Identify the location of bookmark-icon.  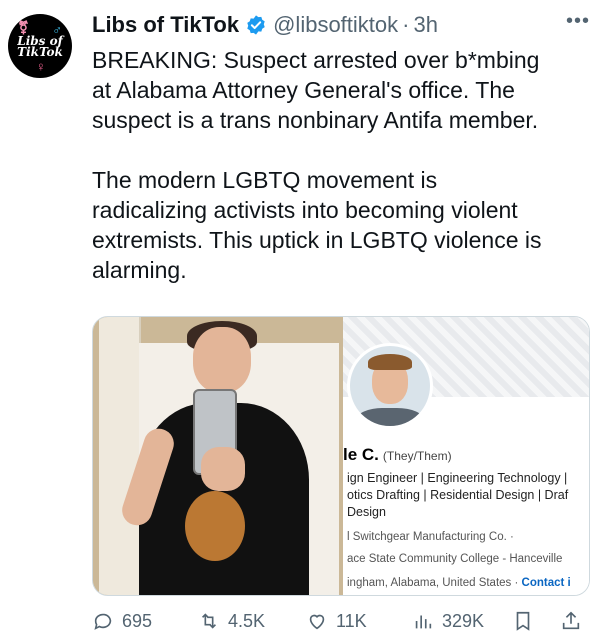
(523, 621).